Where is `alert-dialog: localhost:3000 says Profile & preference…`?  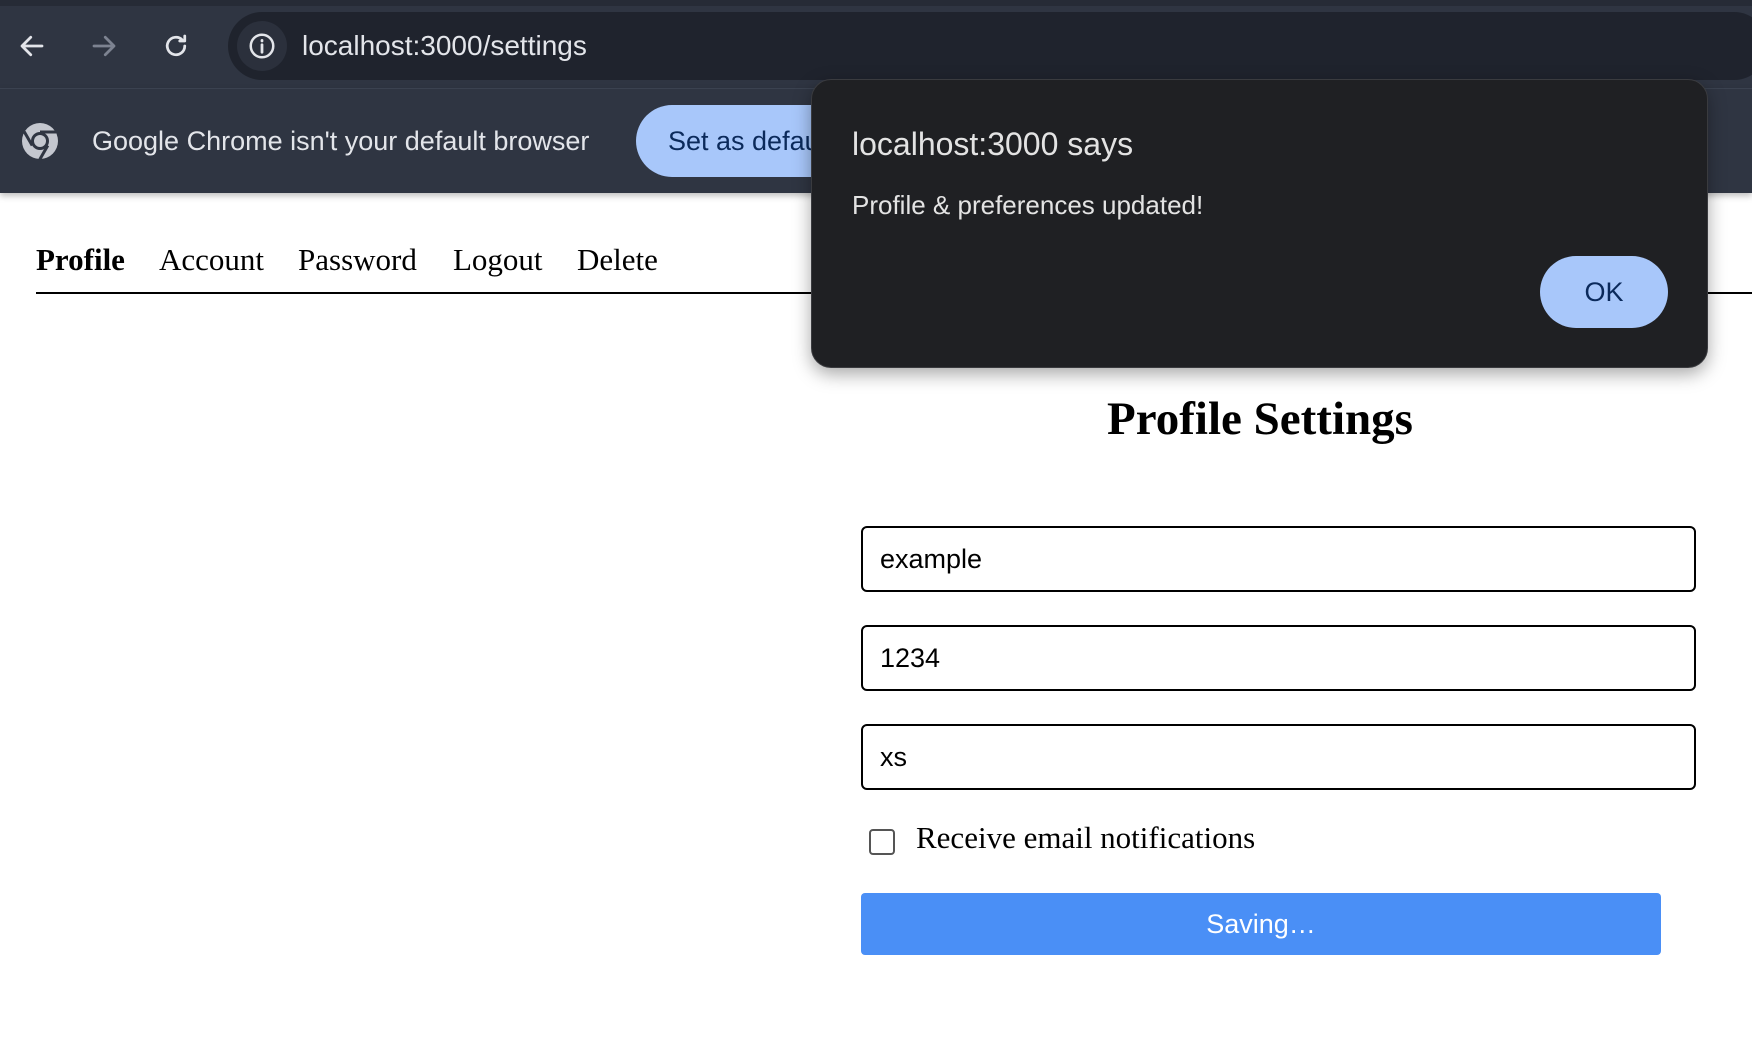 alert-dialog: localhost:3000 says Profile & preference… is located at coordinates (1259, 223).